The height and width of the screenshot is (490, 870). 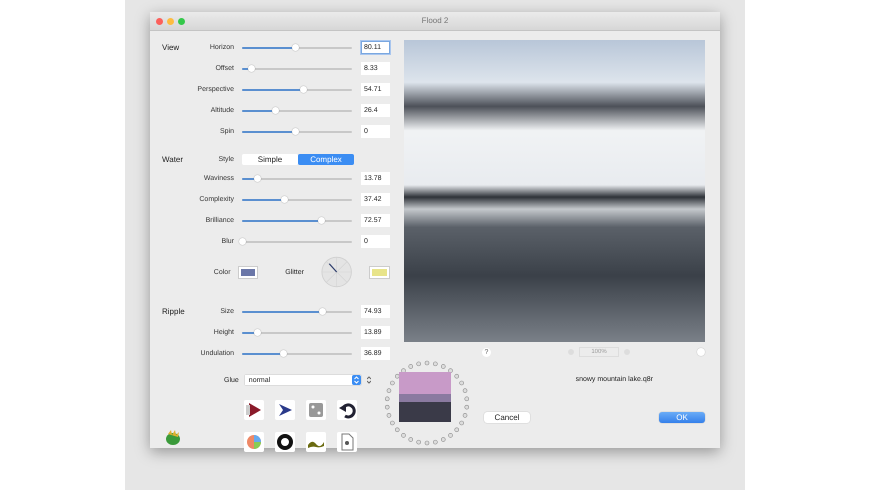 What do you see at coordinates (171, 47) in the screenshot?
I see `section-title: View` at bounding box center [171, 47].